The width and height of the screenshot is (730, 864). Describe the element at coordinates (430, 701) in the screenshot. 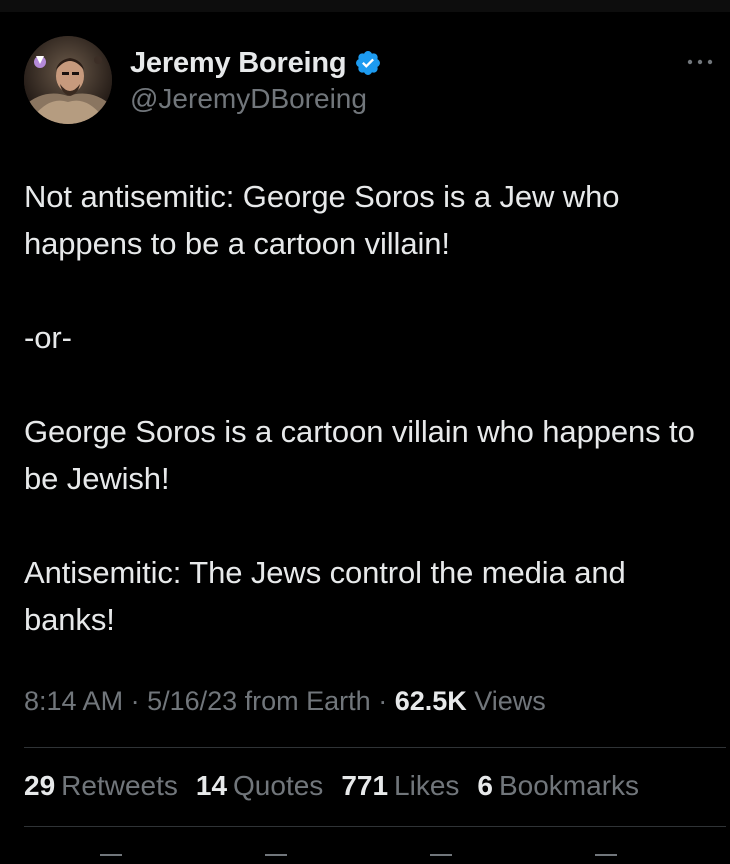

I see `views-count: 62.5K` at that location.